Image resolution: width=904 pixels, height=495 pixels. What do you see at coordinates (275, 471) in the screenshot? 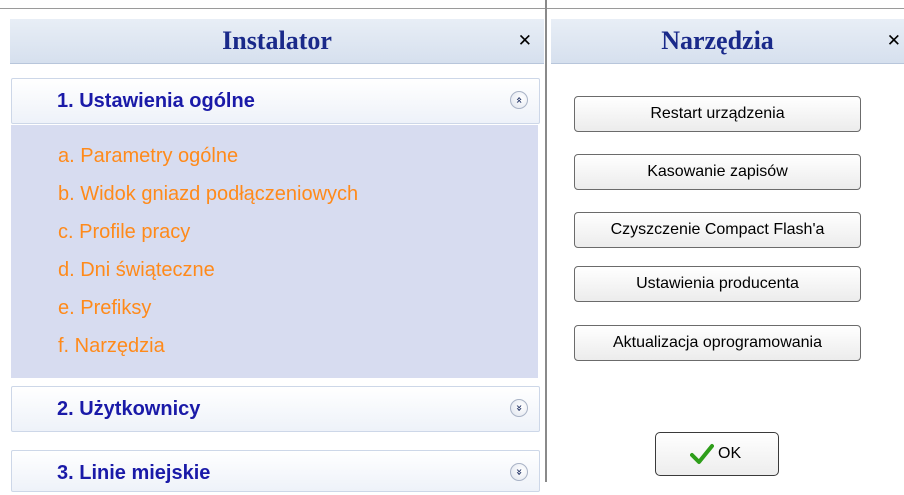
I see `section-header-linie-miejskie: 3. Linie miejskie »` at bounding box center [275, 471].